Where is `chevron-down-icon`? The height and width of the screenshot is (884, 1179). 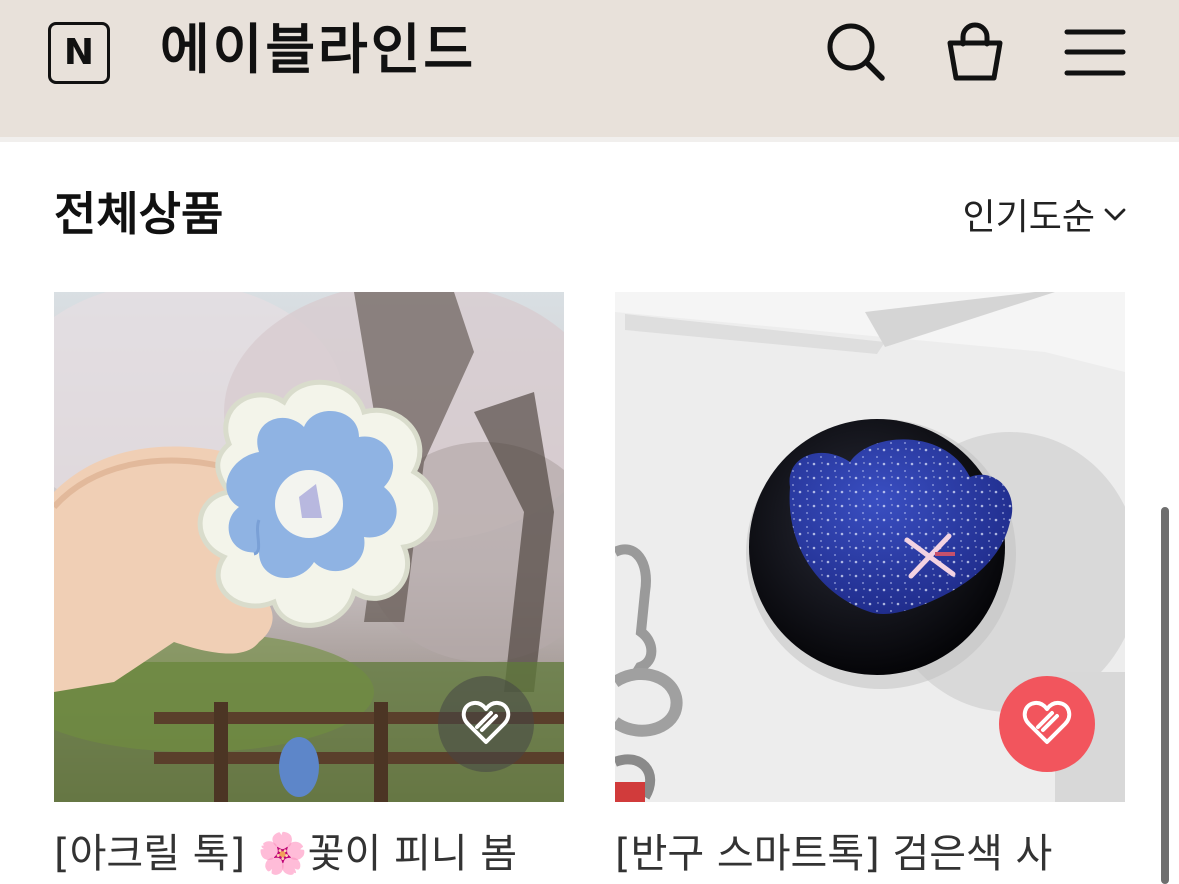
chevron-down-icon is located at coordinates (1111, 214).